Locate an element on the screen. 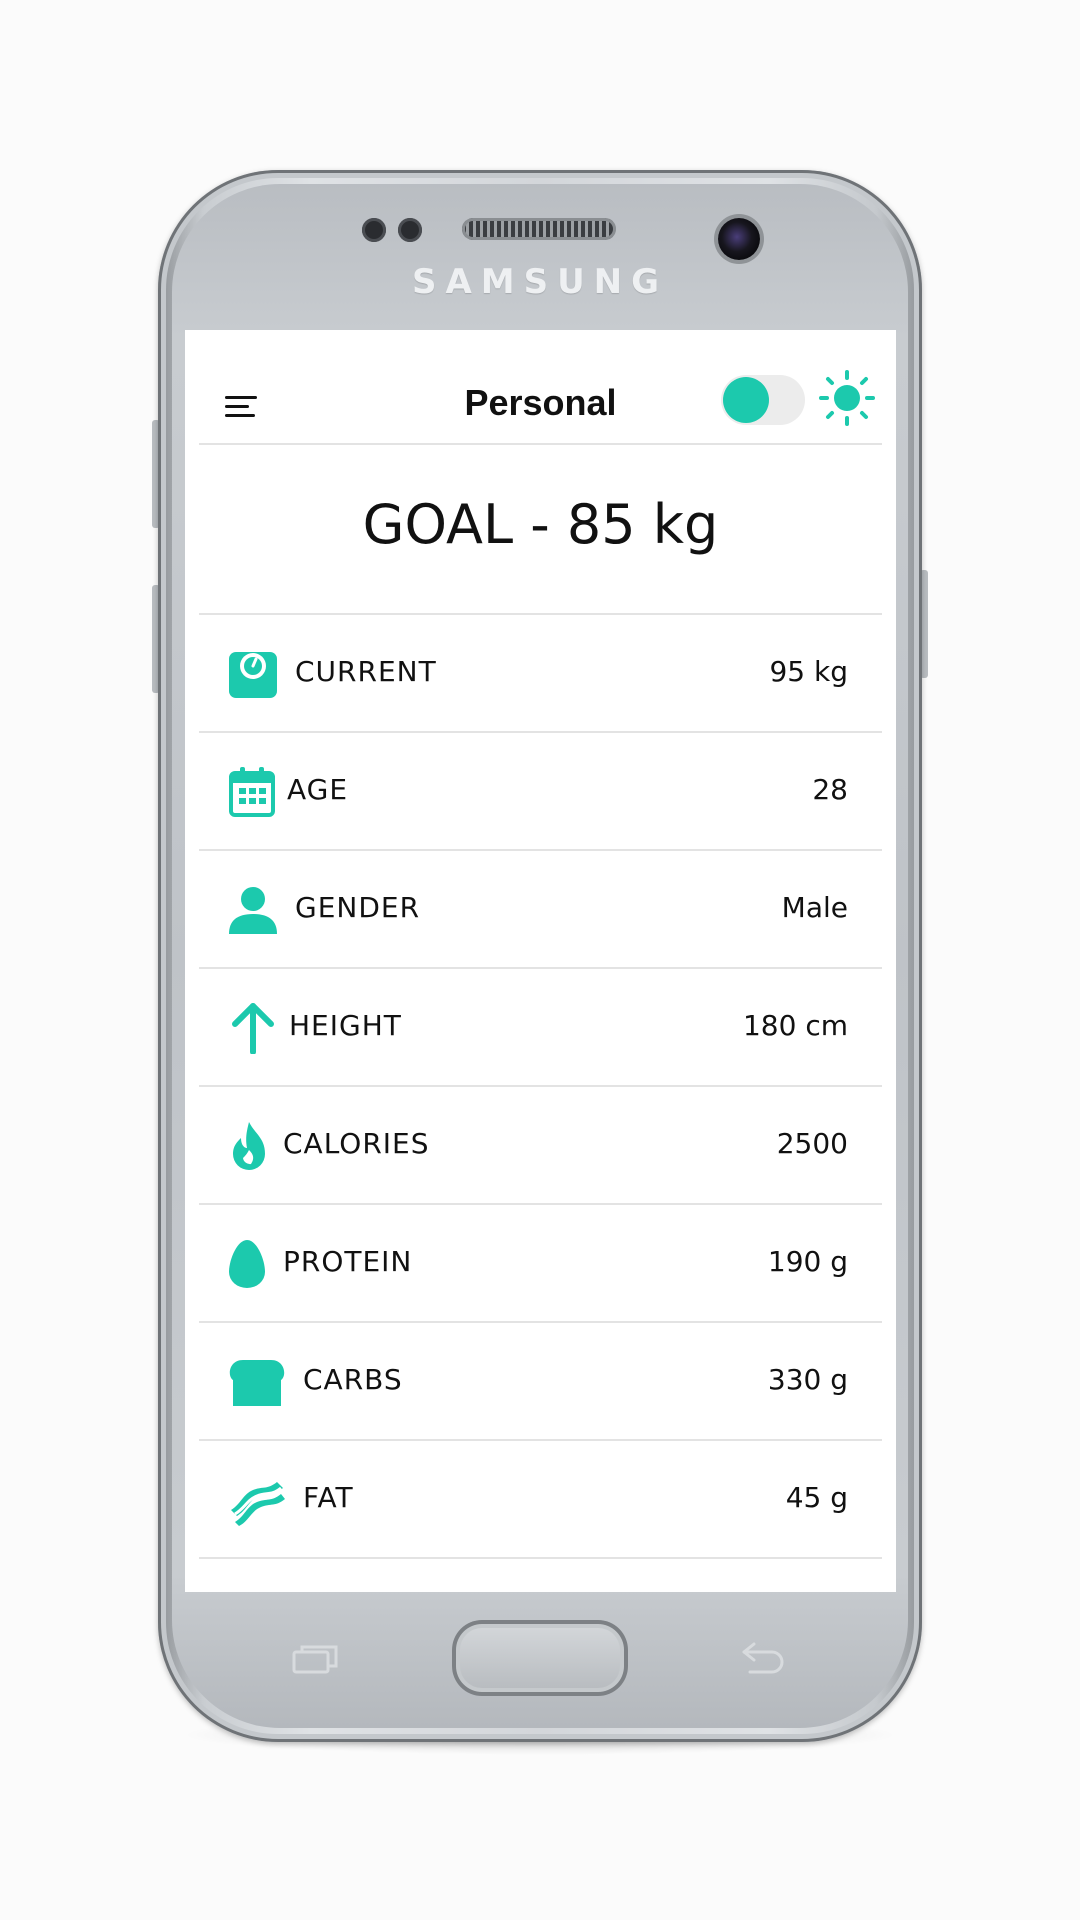 This screenshot has height=1920, width=1080. stat-label: CARBS is located at coordinates (353, 1379).